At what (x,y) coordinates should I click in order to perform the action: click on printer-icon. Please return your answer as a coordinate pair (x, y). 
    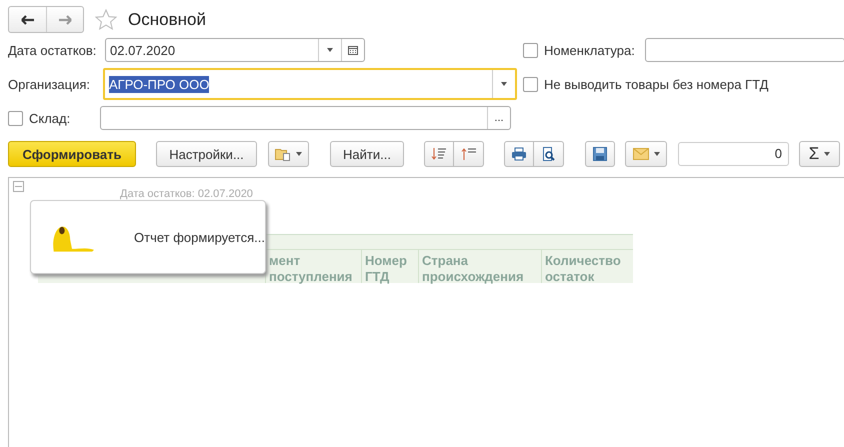
    Looking at the image, I should click on (519, 154).